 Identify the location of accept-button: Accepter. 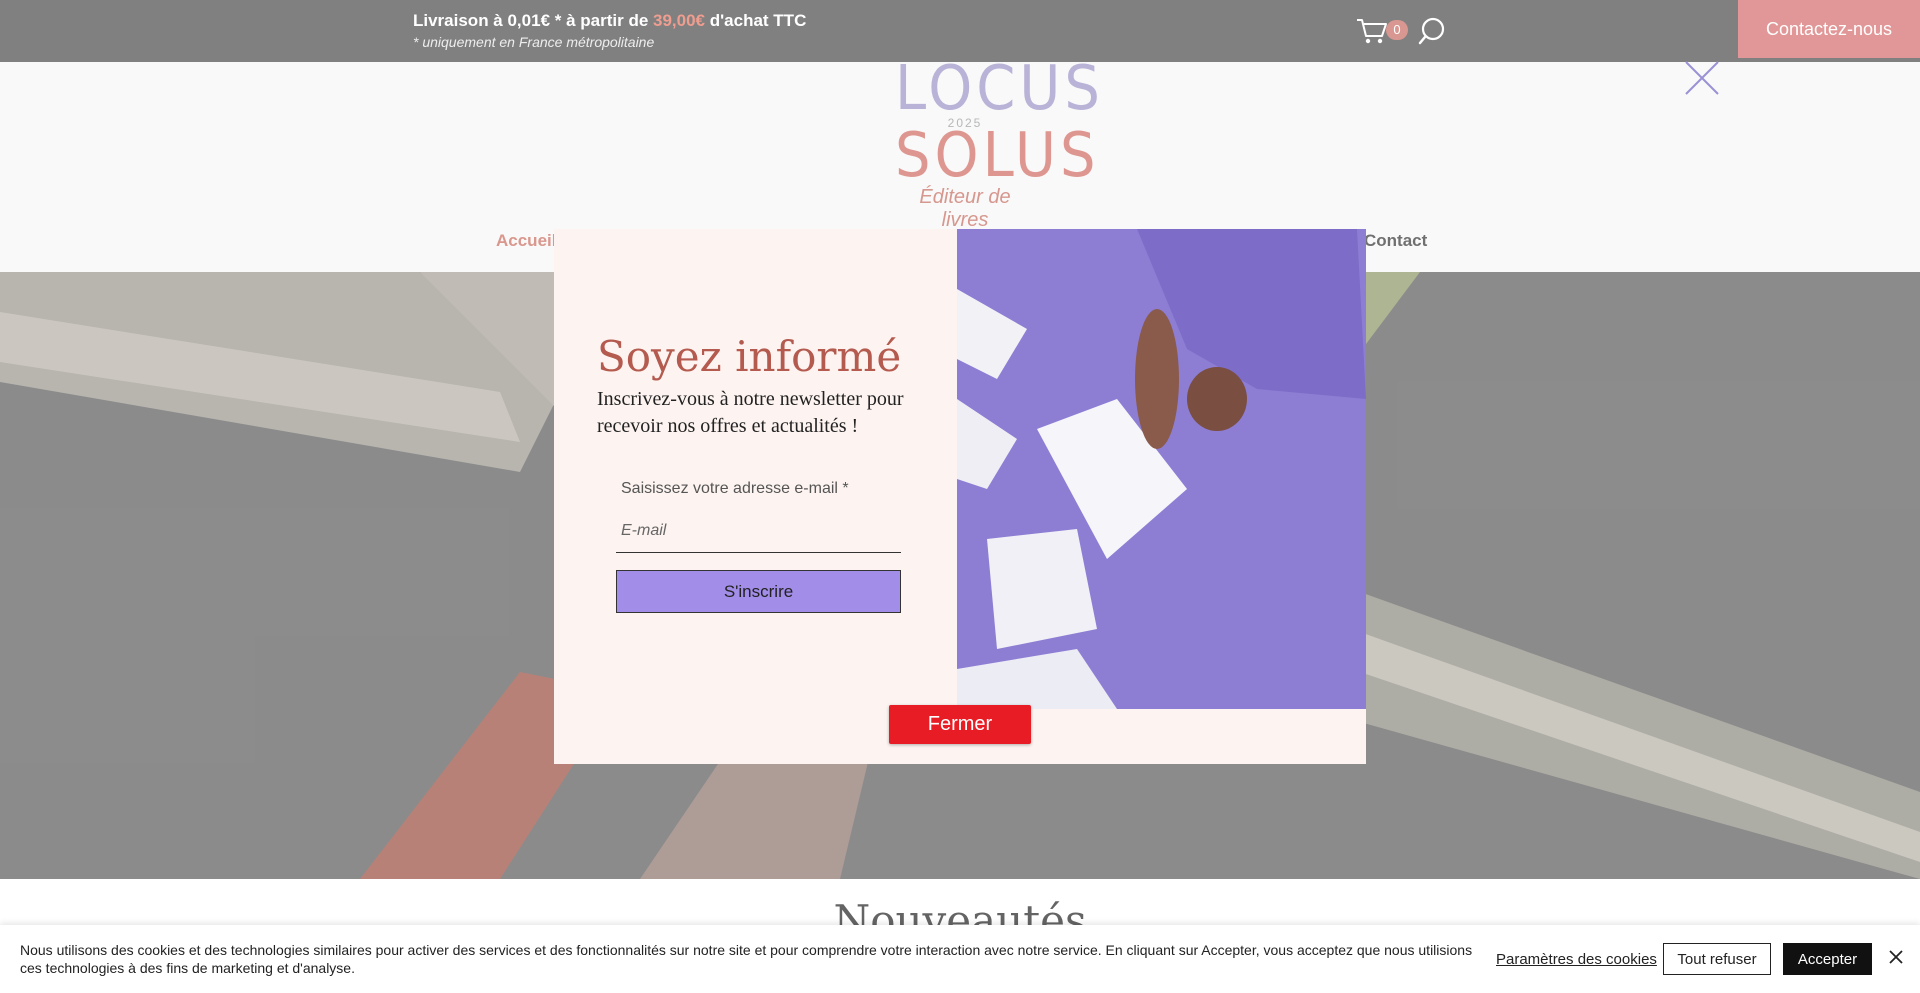
(1827, 959).